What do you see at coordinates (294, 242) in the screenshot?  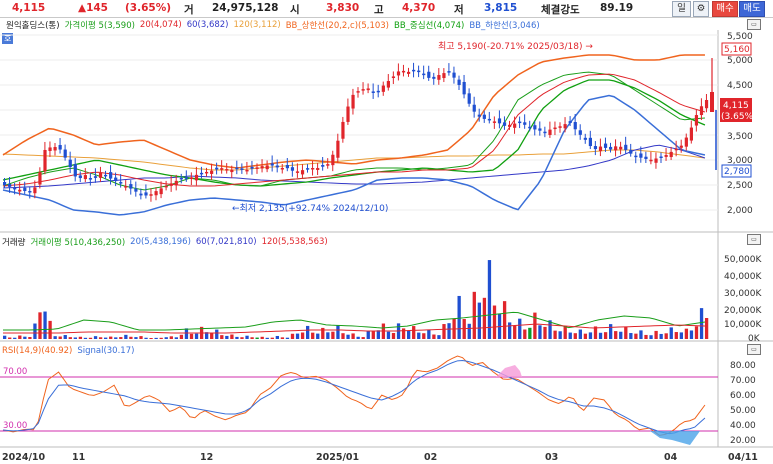 I see `vol-ma120-legend: 120(5,538,563)` at bounding box center [294, 242].